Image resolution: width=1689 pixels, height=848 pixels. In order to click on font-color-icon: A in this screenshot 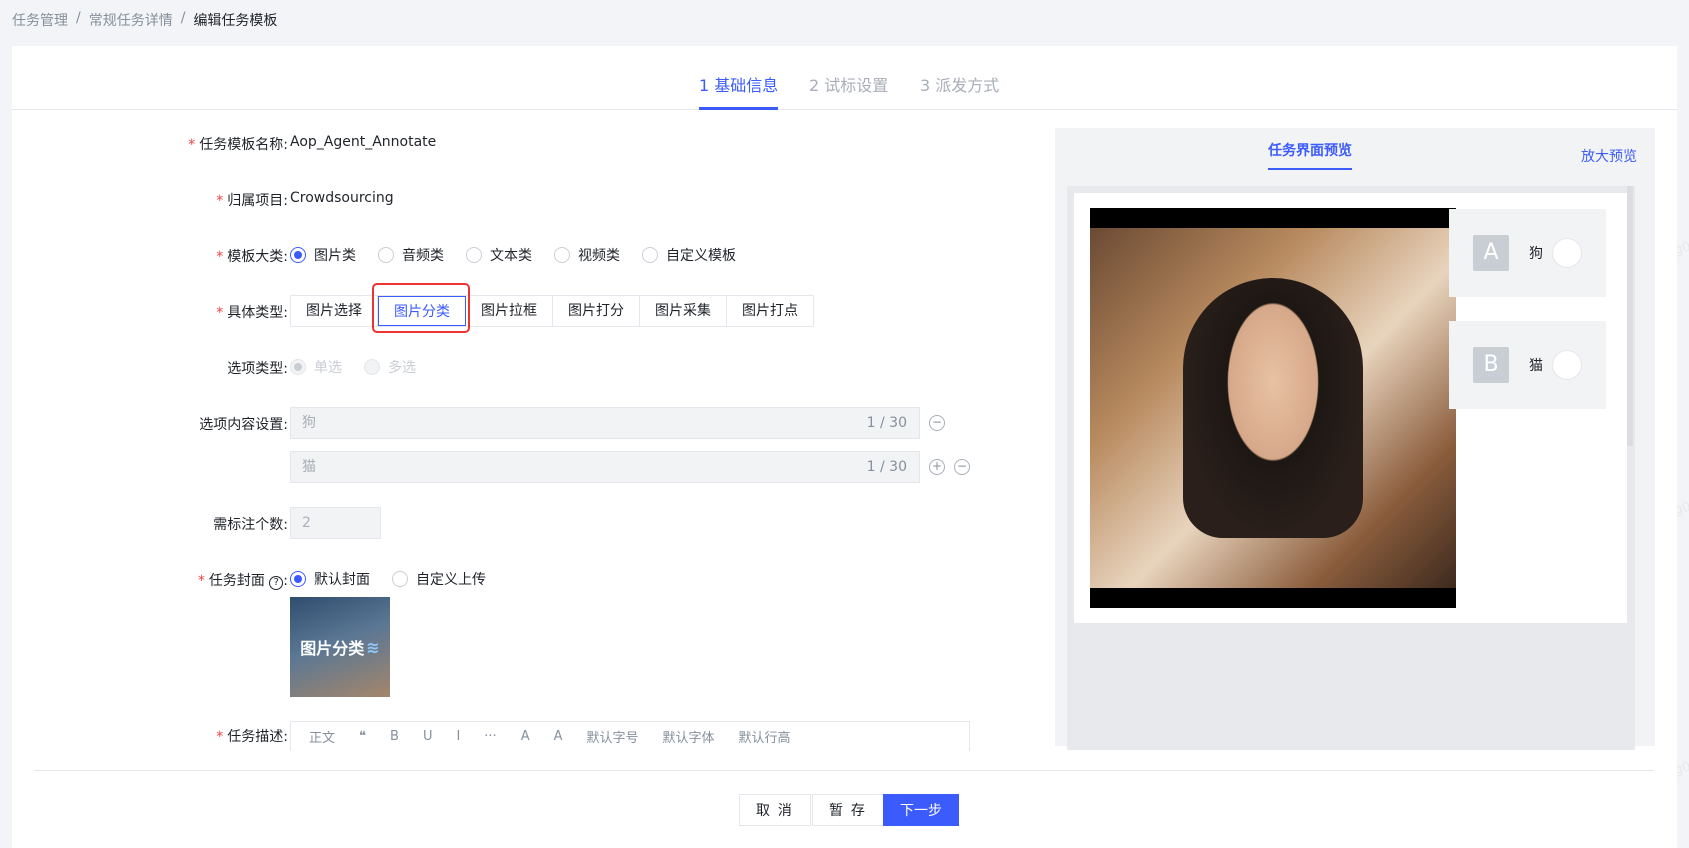, I will do `click(525, 736)`.